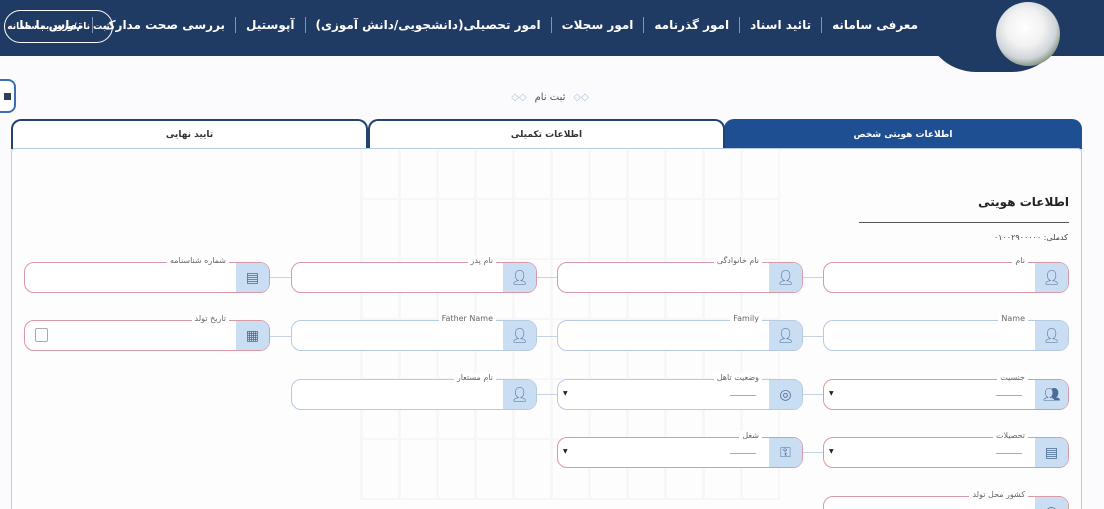 The width and height of the screenshot is (1104, 509). I want to click on father-name-field: نام پدر 👤︎, so click(414, 274).